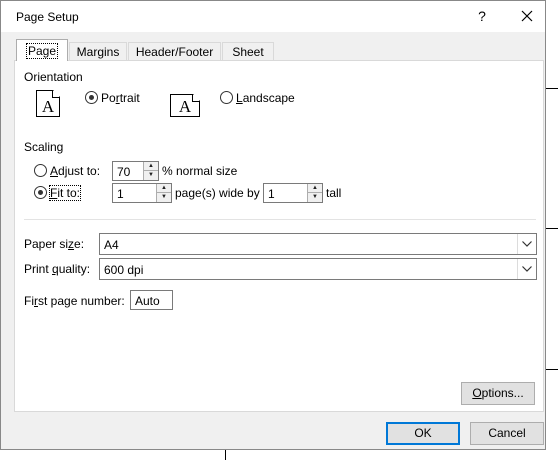 Image resolution: width=558 pixels, height=460 pixels. Describe the element at coordinates (65, 193) in the screenshot. I see `fit-to-label: Fit to:` at that location.